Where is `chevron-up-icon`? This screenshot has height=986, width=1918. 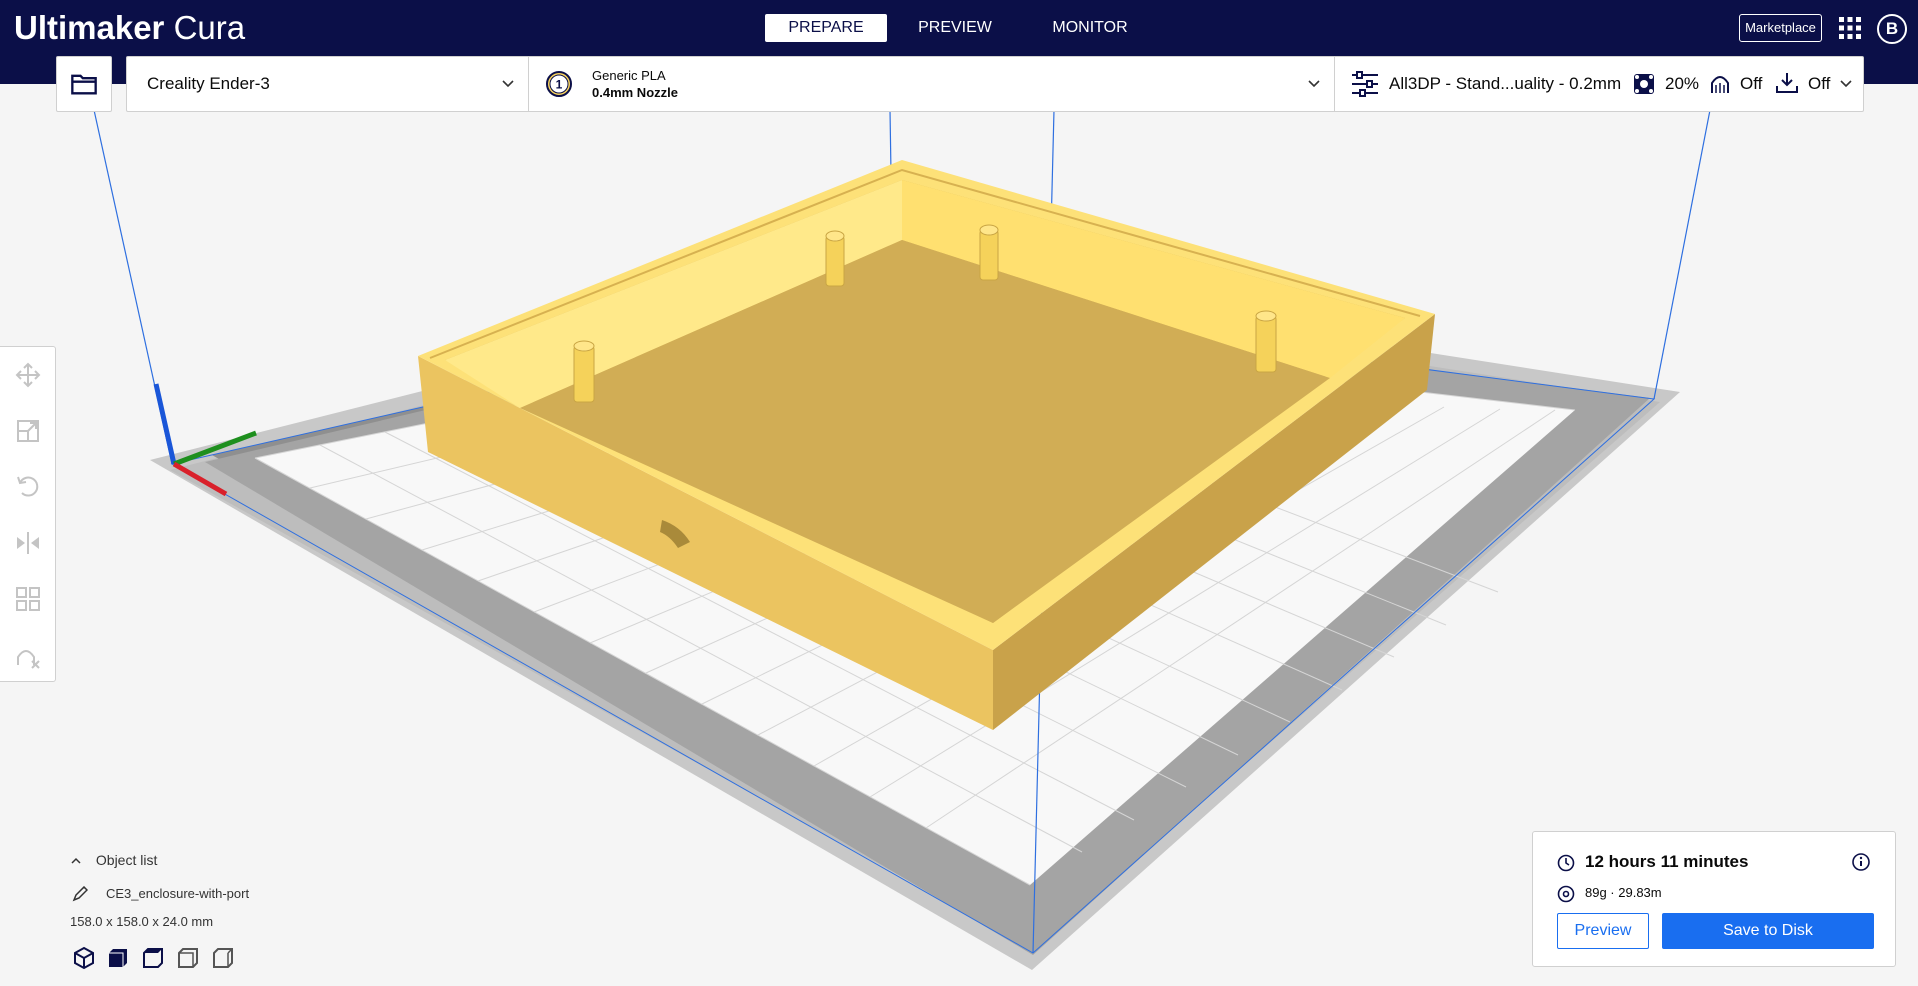
chevron-up-icon is located at coordinates (76, 861).